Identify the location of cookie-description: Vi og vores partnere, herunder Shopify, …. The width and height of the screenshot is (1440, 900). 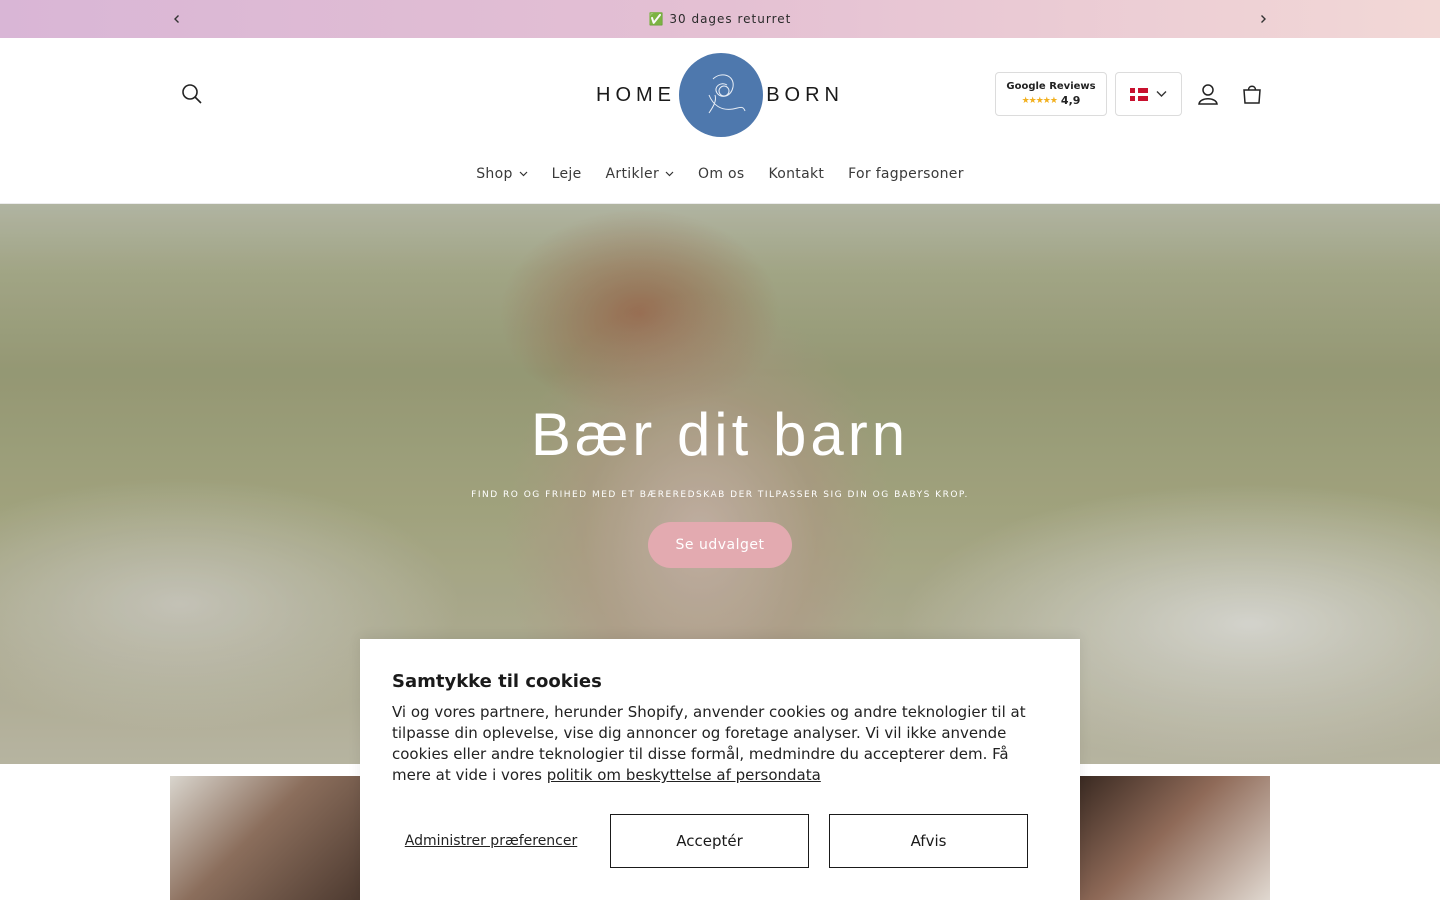
(717, 744).